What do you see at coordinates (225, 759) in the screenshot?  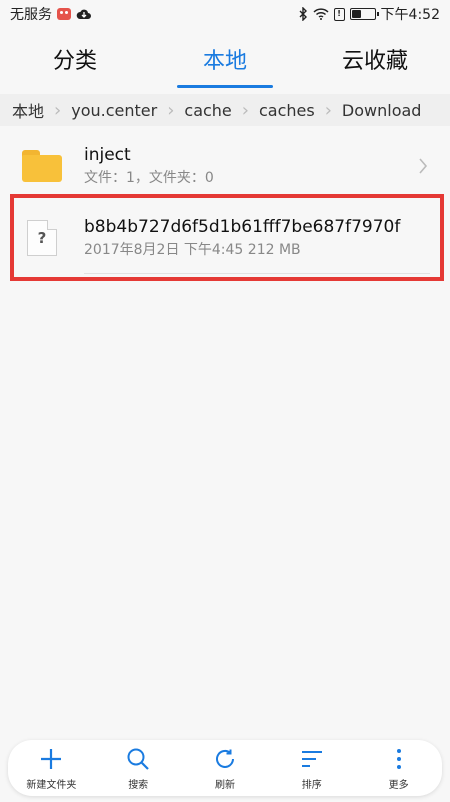 I see `refresh-icon` at bounding box center [225, 759].